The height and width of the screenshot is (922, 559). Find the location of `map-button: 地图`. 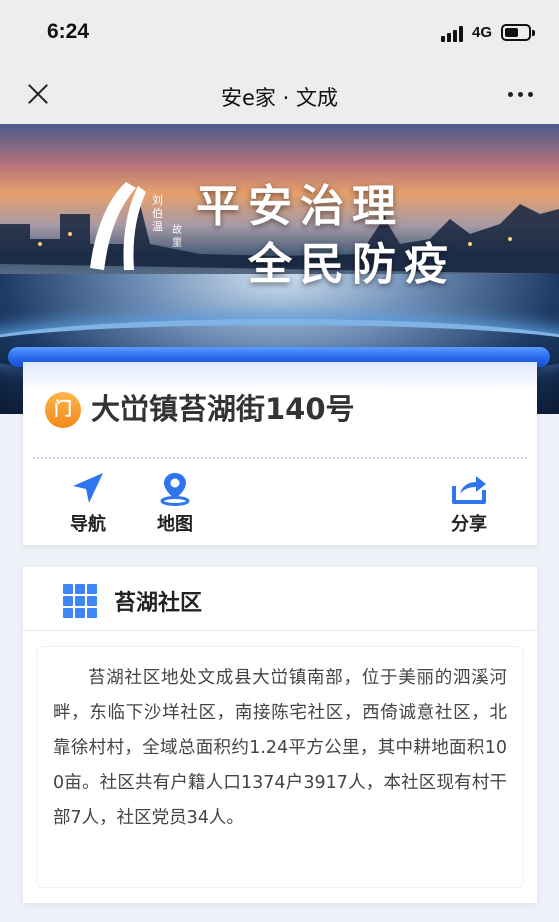

map-button: 地图 is located at coordinates (175, 505).